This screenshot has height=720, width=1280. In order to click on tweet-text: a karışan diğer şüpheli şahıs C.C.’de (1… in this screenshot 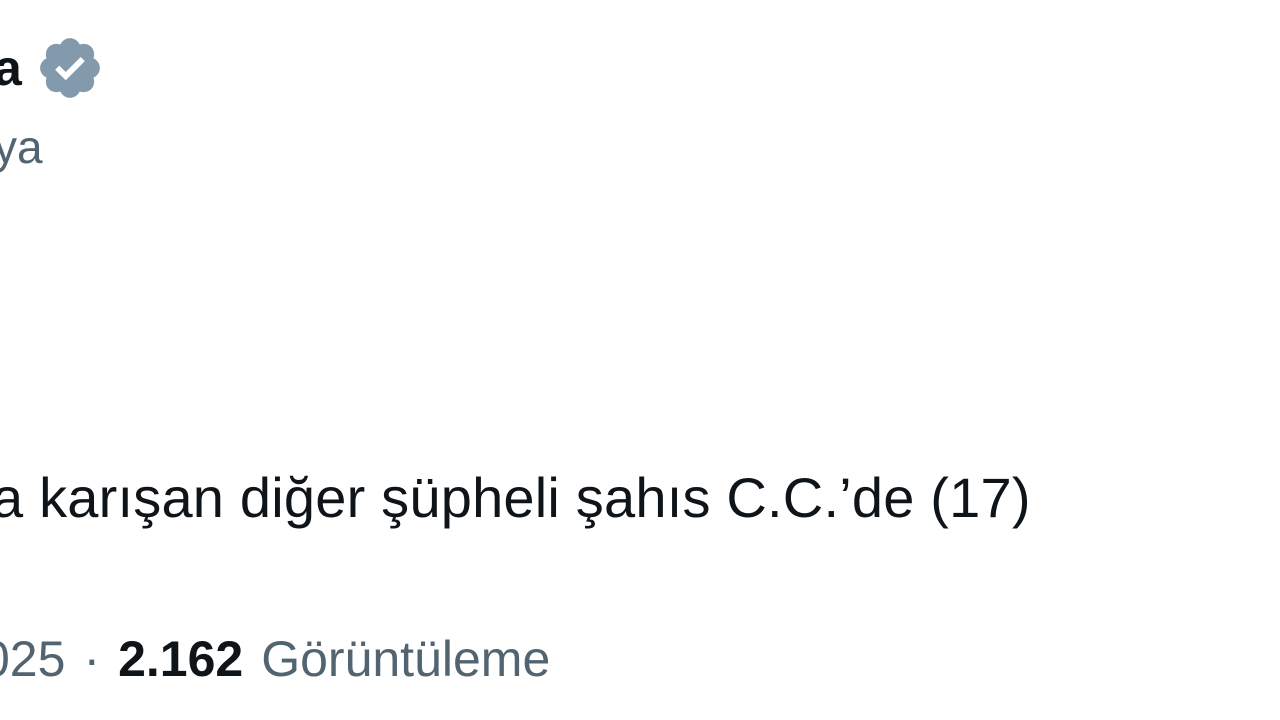, I will do `click(515, 497)`.